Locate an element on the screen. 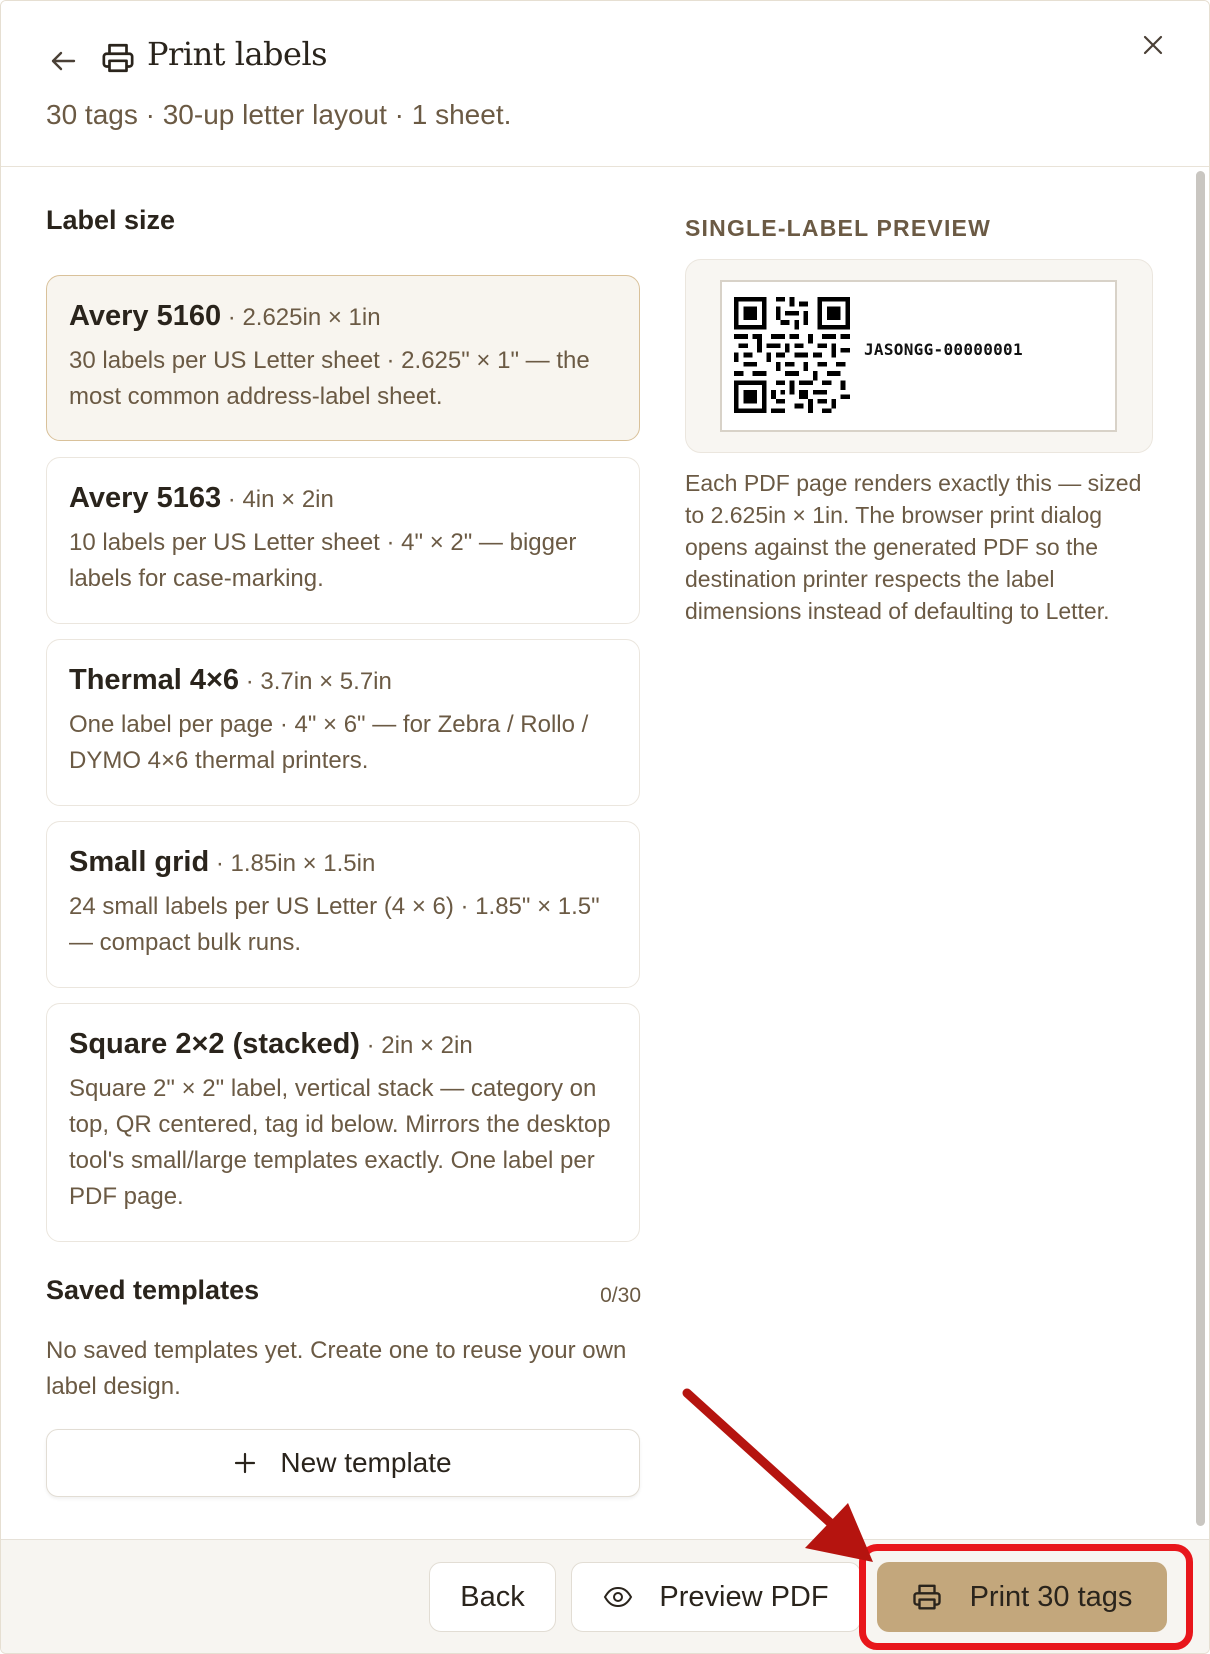 This screenshot has width=1210, height=1654. option-dimensions: · 2in × 2in is located at coordinates (416, 1045).